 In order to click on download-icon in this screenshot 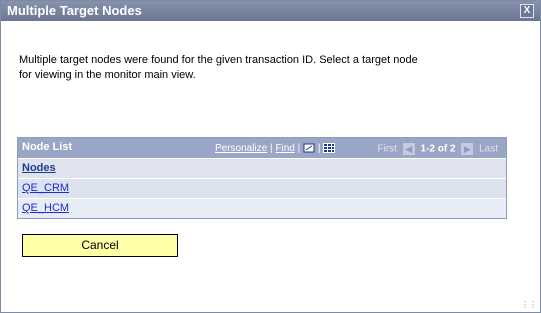, I will do `click(329, 148)`.